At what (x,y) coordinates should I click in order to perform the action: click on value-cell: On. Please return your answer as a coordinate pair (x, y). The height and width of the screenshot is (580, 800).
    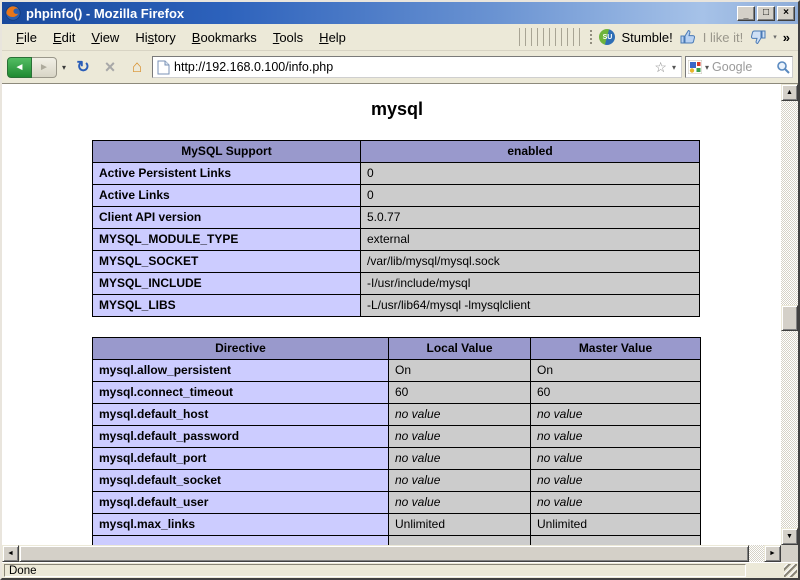
    Looking at the image, I should click on (615, 370).